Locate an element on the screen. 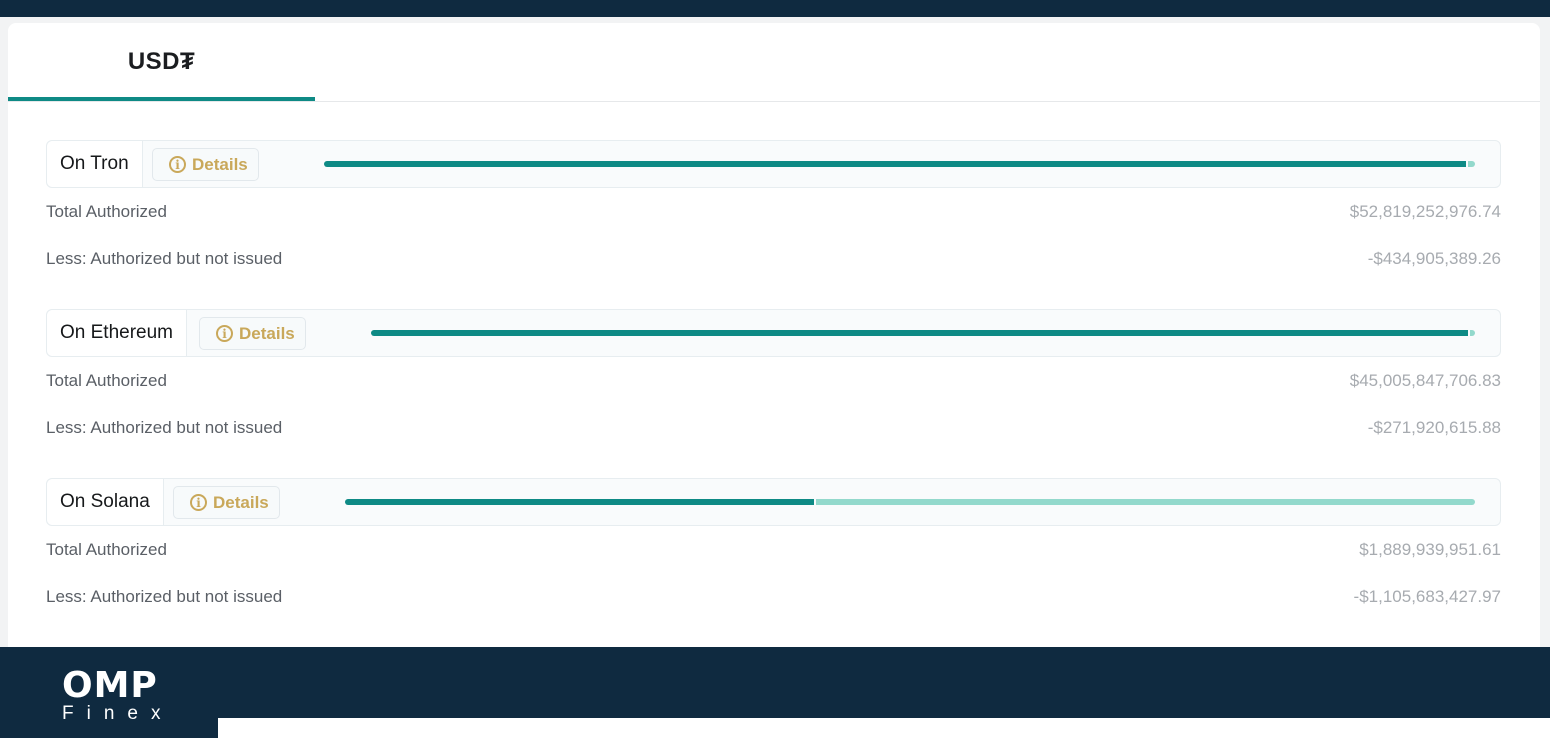 This screenshot has width=1550, height=738. chain-header: On Solana i Details is located at coordinates (773, 502).